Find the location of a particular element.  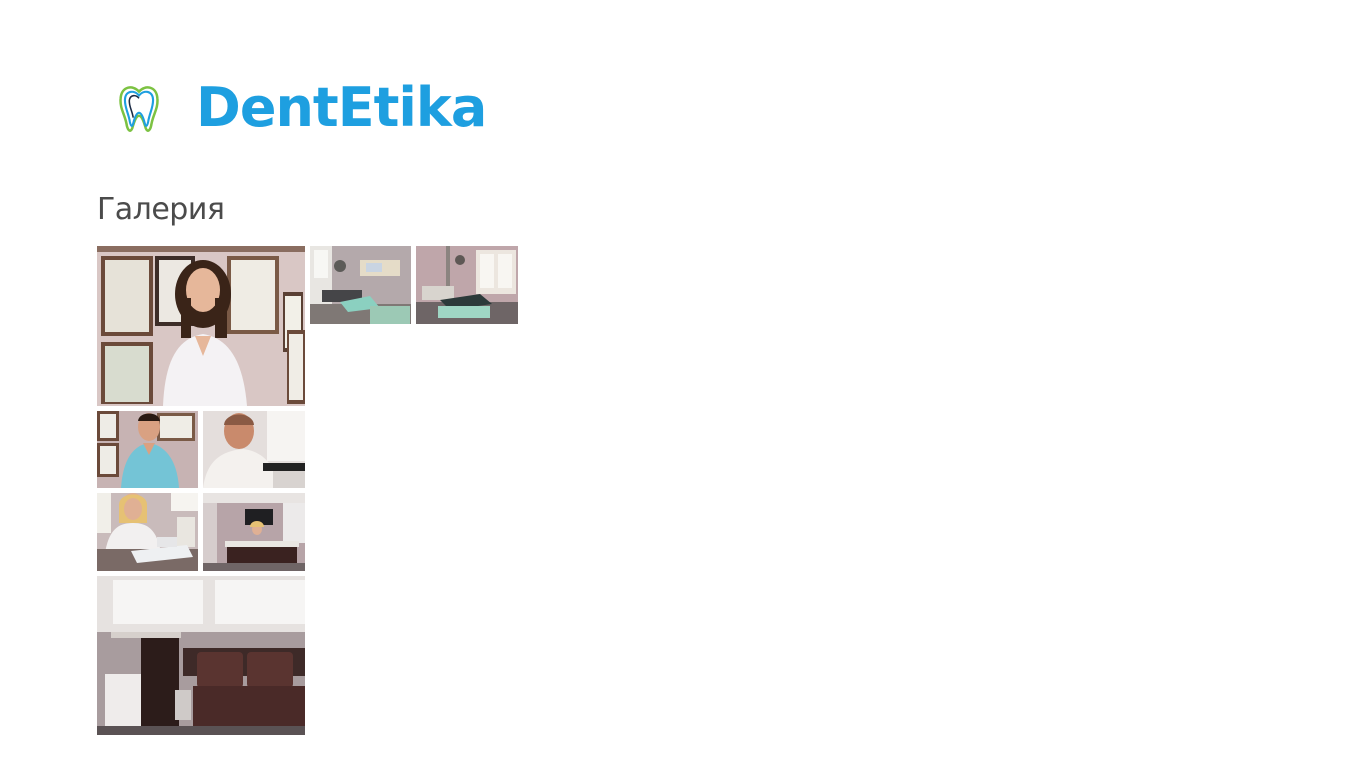

gallery-image-office-desk is located at coordinates (254, 532).